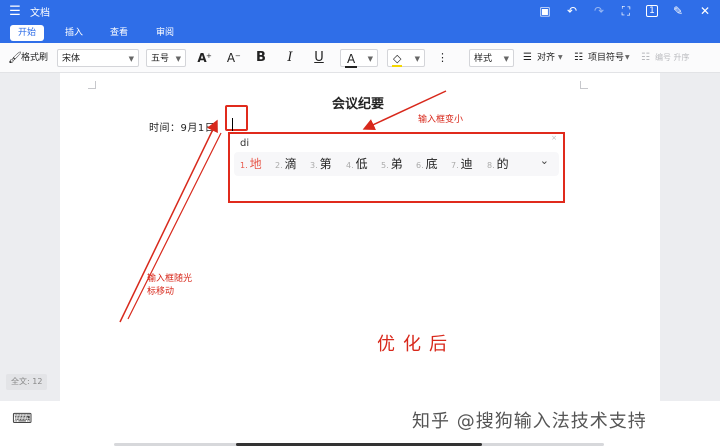  I want to click on watermark: 知乎 @搜狗输入法技术支持, so click(529, 421).